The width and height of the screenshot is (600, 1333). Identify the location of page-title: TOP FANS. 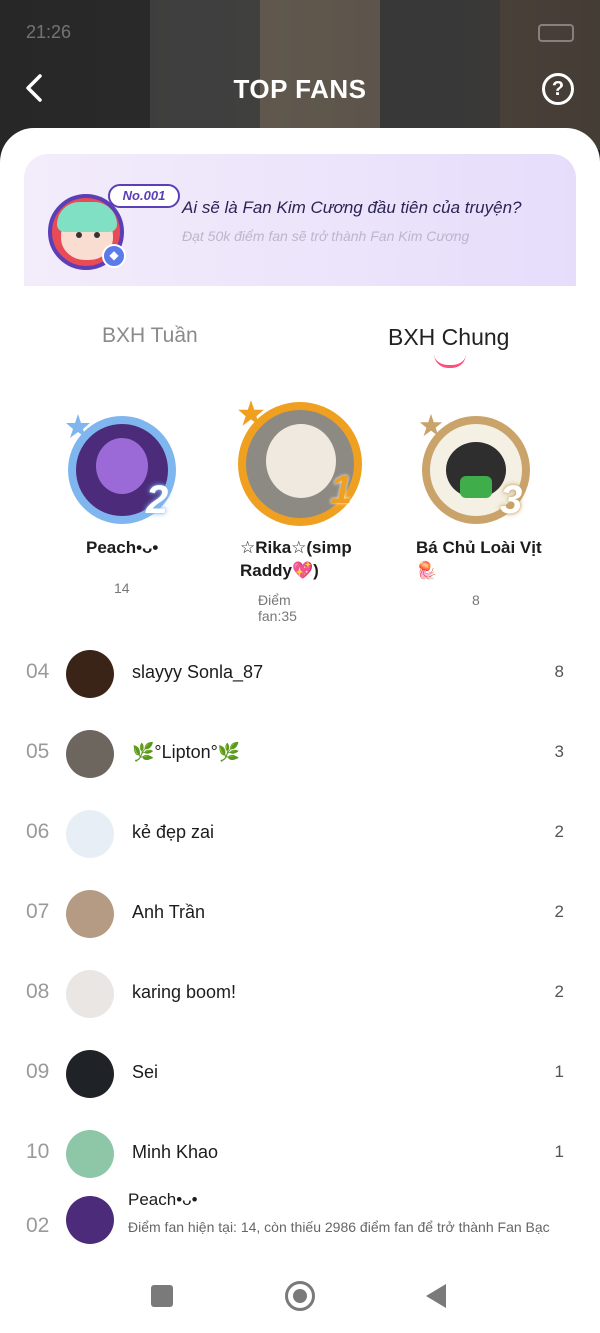
(300, 89).